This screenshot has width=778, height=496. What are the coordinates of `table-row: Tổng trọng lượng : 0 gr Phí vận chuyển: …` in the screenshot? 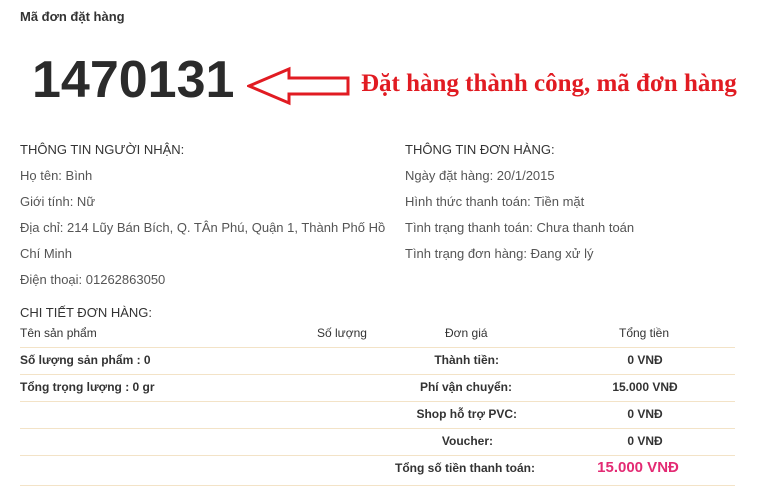 It's located at (377, 388).